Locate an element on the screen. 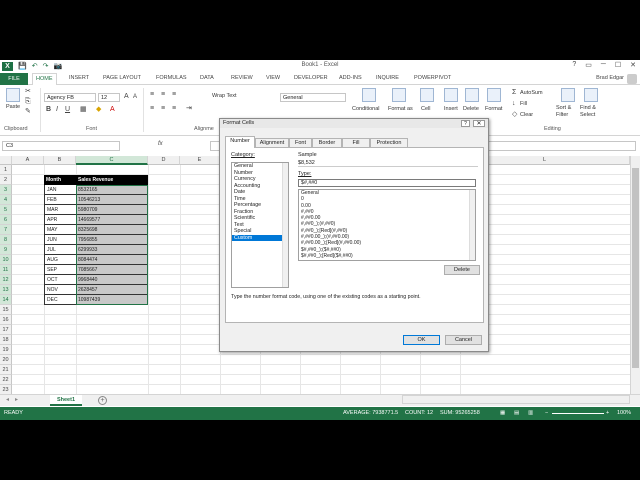  row-header: 14 is located at coordinates (6, 300).